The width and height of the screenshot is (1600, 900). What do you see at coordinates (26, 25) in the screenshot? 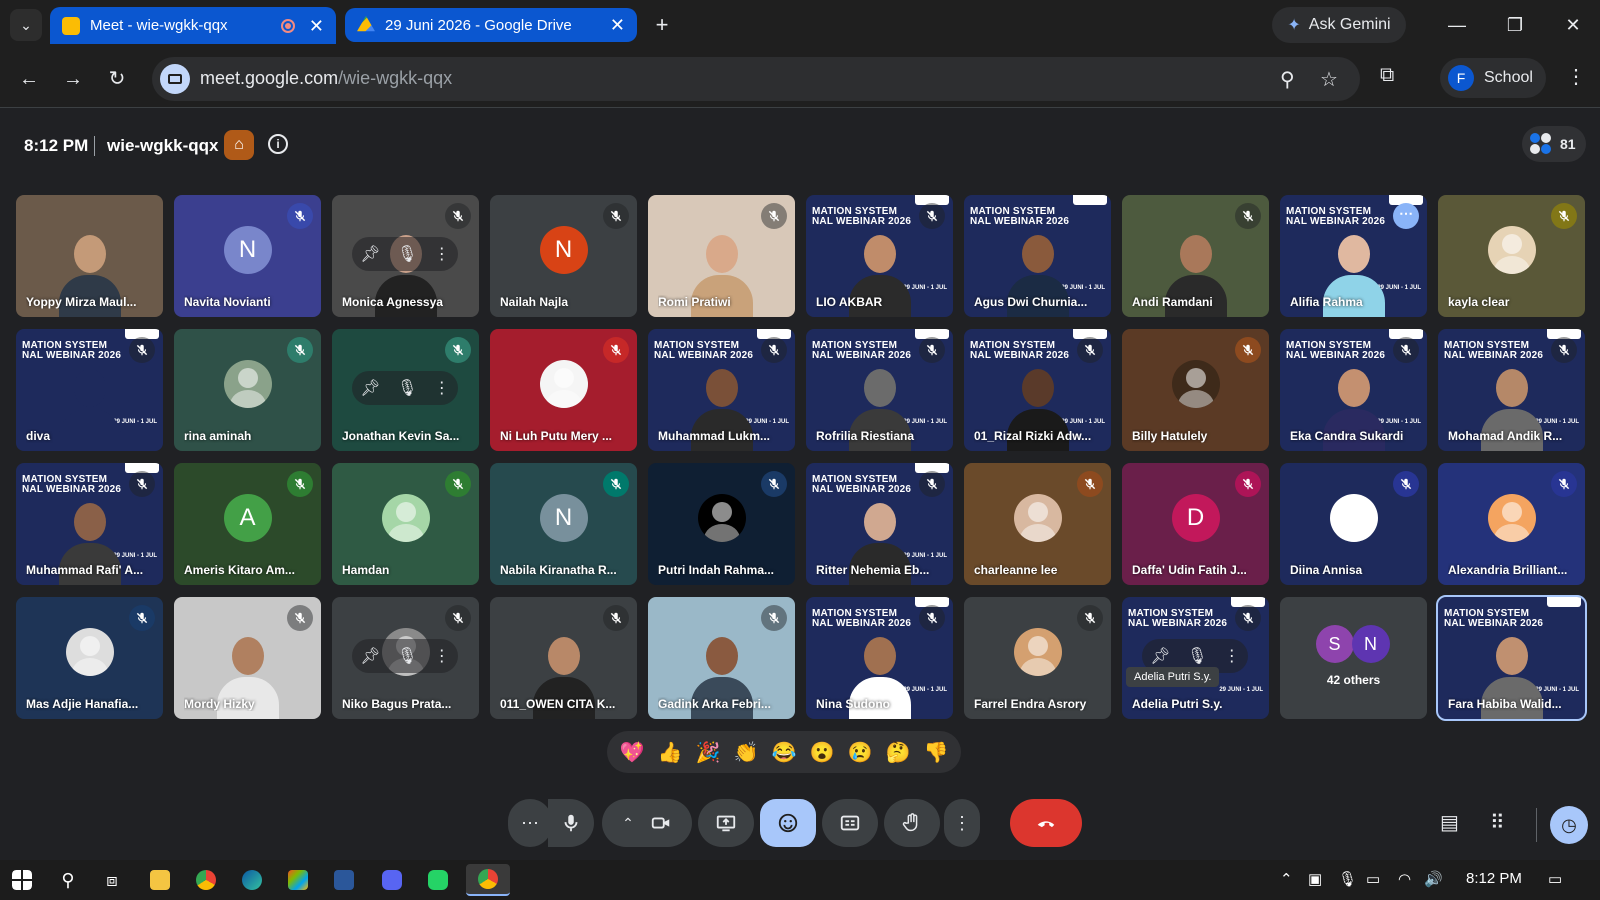
I see `tab-search-button: ⌄` at bounding box center [26, 25].